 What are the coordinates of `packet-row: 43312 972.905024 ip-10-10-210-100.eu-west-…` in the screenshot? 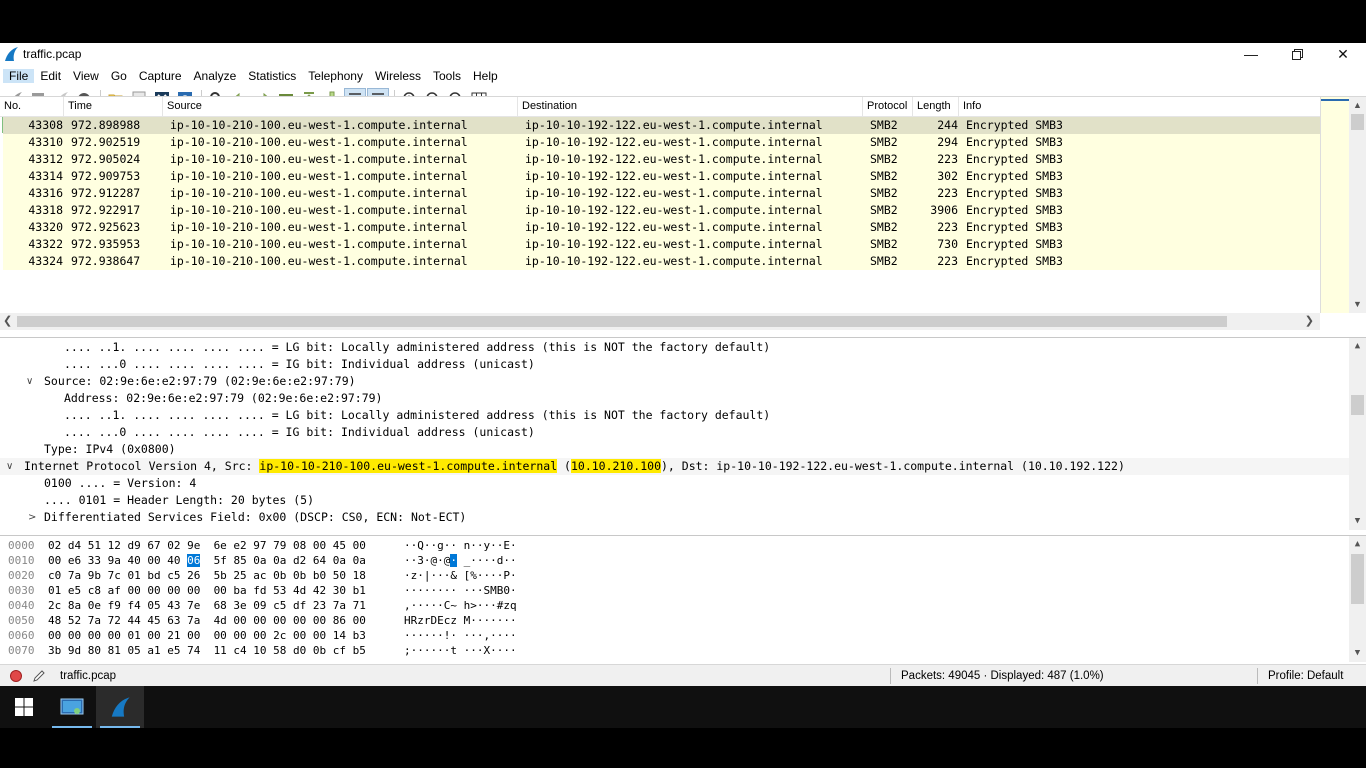 It's located at (661, 159).